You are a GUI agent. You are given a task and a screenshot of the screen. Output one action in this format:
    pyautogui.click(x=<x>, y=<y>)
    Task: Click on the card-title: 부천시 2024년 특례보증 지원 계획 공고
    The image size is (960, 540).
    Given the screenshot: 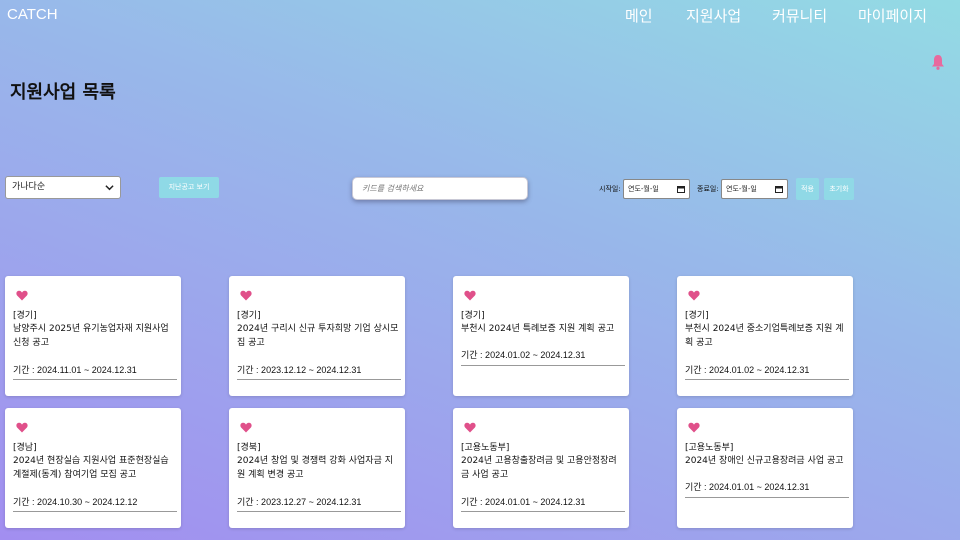 What is the action you would take?
    pyautogui.click(x=538, y=329)
    